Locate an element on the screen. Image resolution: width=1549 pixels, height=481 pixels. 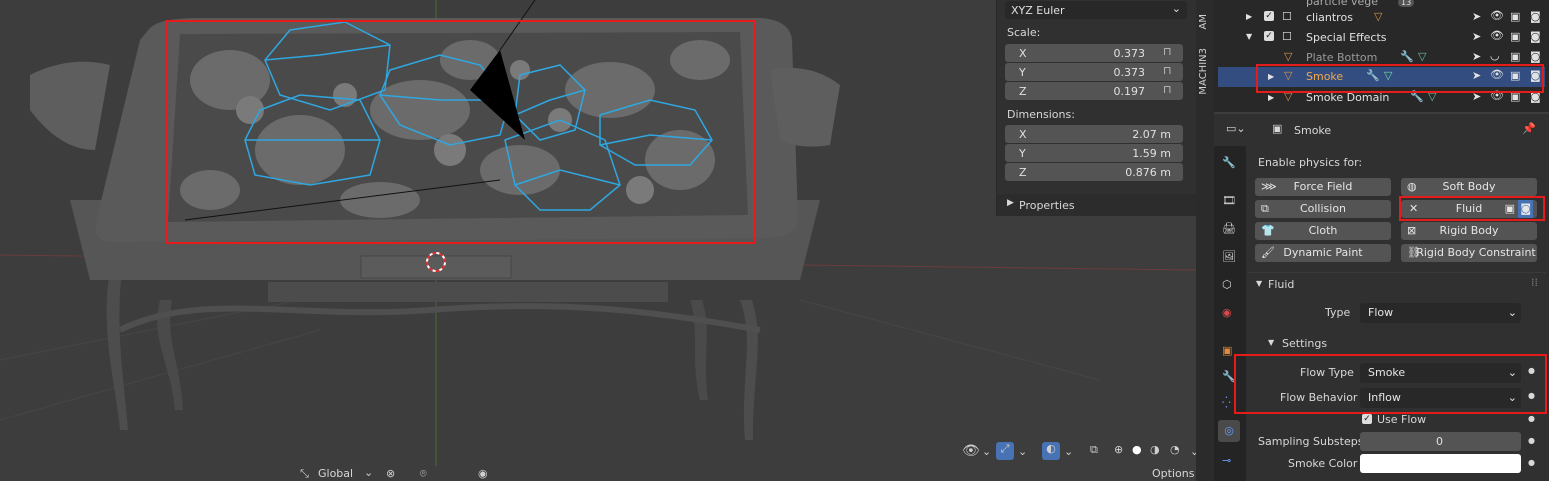
particles-icon: ⁛ is located at coordinates (1226, 402).